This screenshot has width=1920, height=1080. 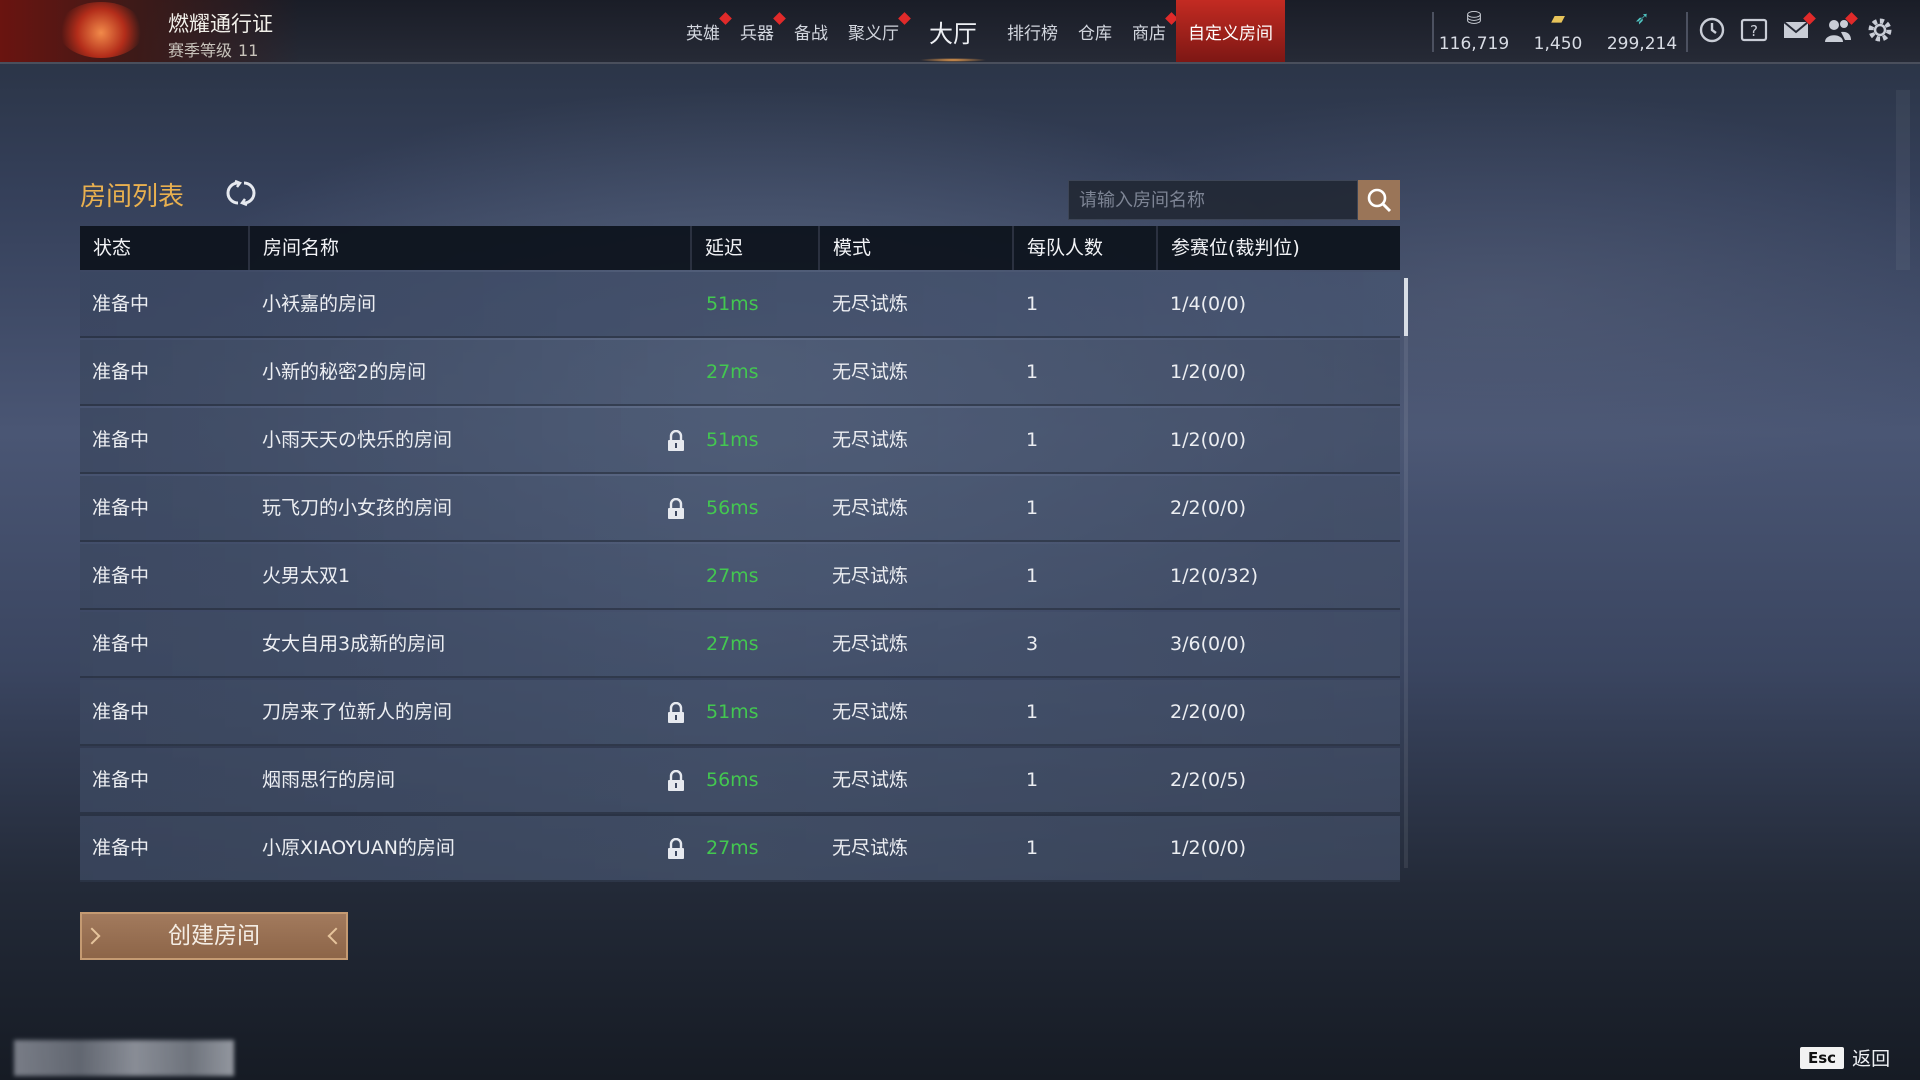 I want to click on room-name: 刀房来了位新人的房间, so click(x=357, y=712).